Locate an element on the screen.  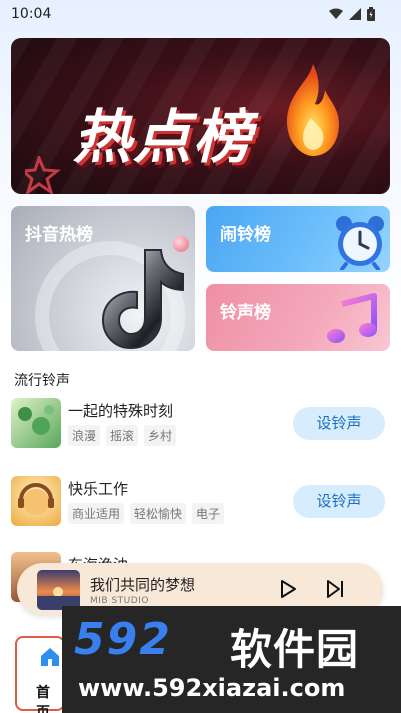
song-tags: 商业适用 轻松愉快 电子 is located at coordinates (146, 513).